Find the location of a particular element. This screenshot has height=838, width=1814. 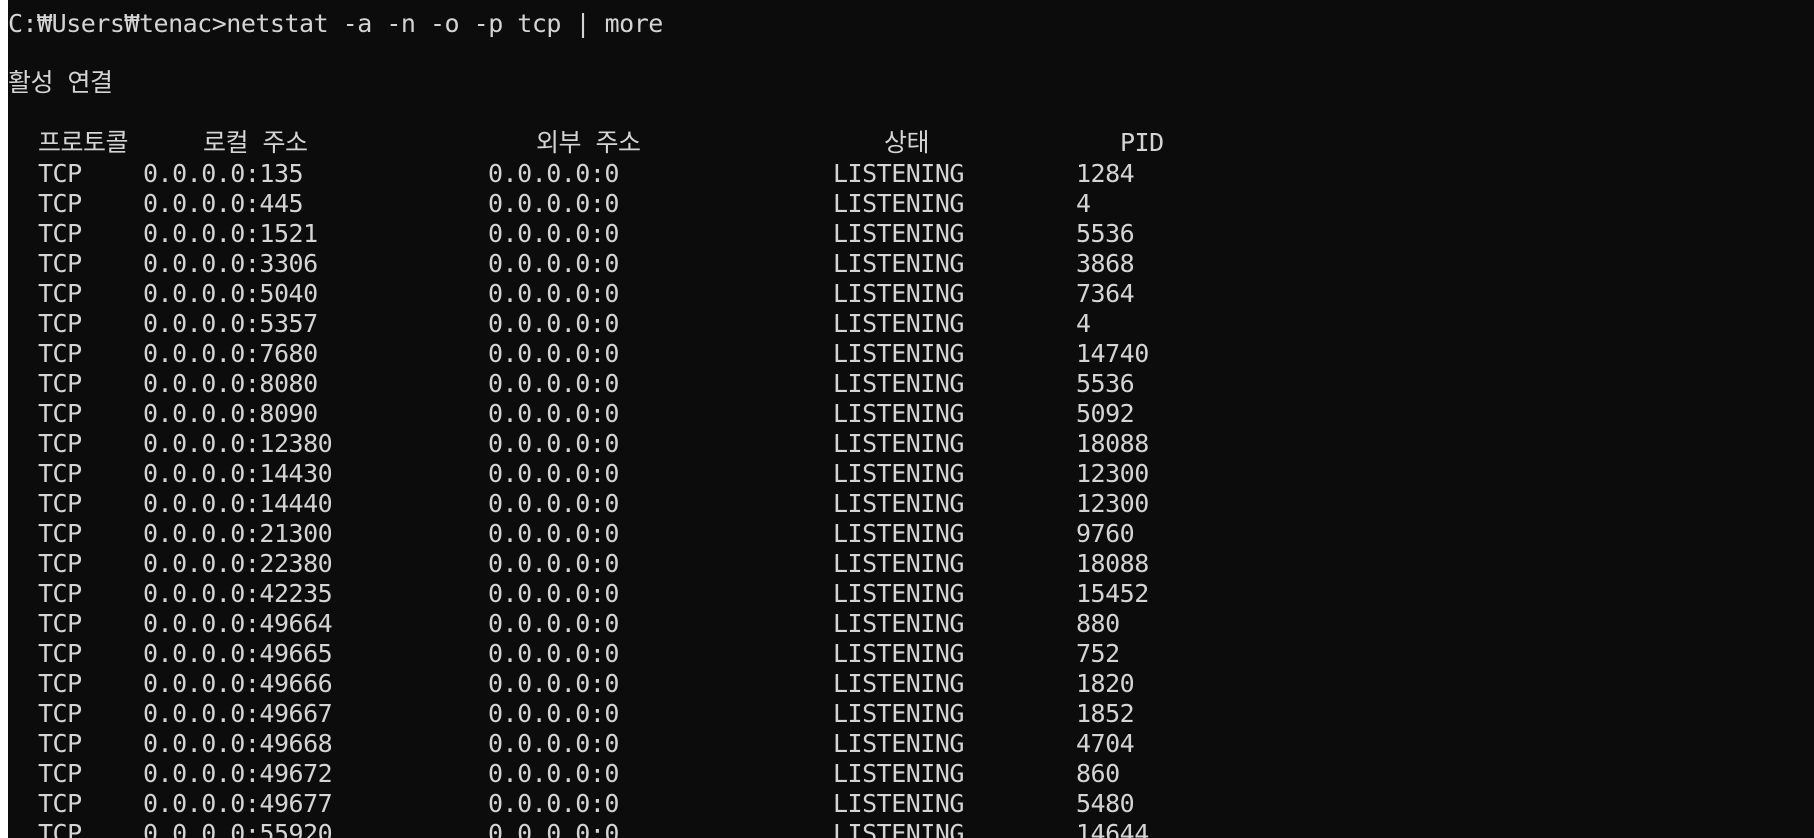

header-state: 상태 is located at coordinates (907, 142).